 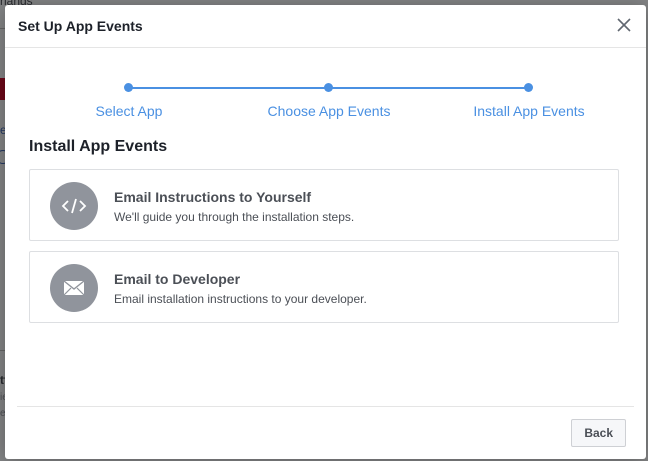 What do you see at coordinates (528, 87) in the screenshot?
I see `step-dot-install-app-events` at bounding box center [528, 87].